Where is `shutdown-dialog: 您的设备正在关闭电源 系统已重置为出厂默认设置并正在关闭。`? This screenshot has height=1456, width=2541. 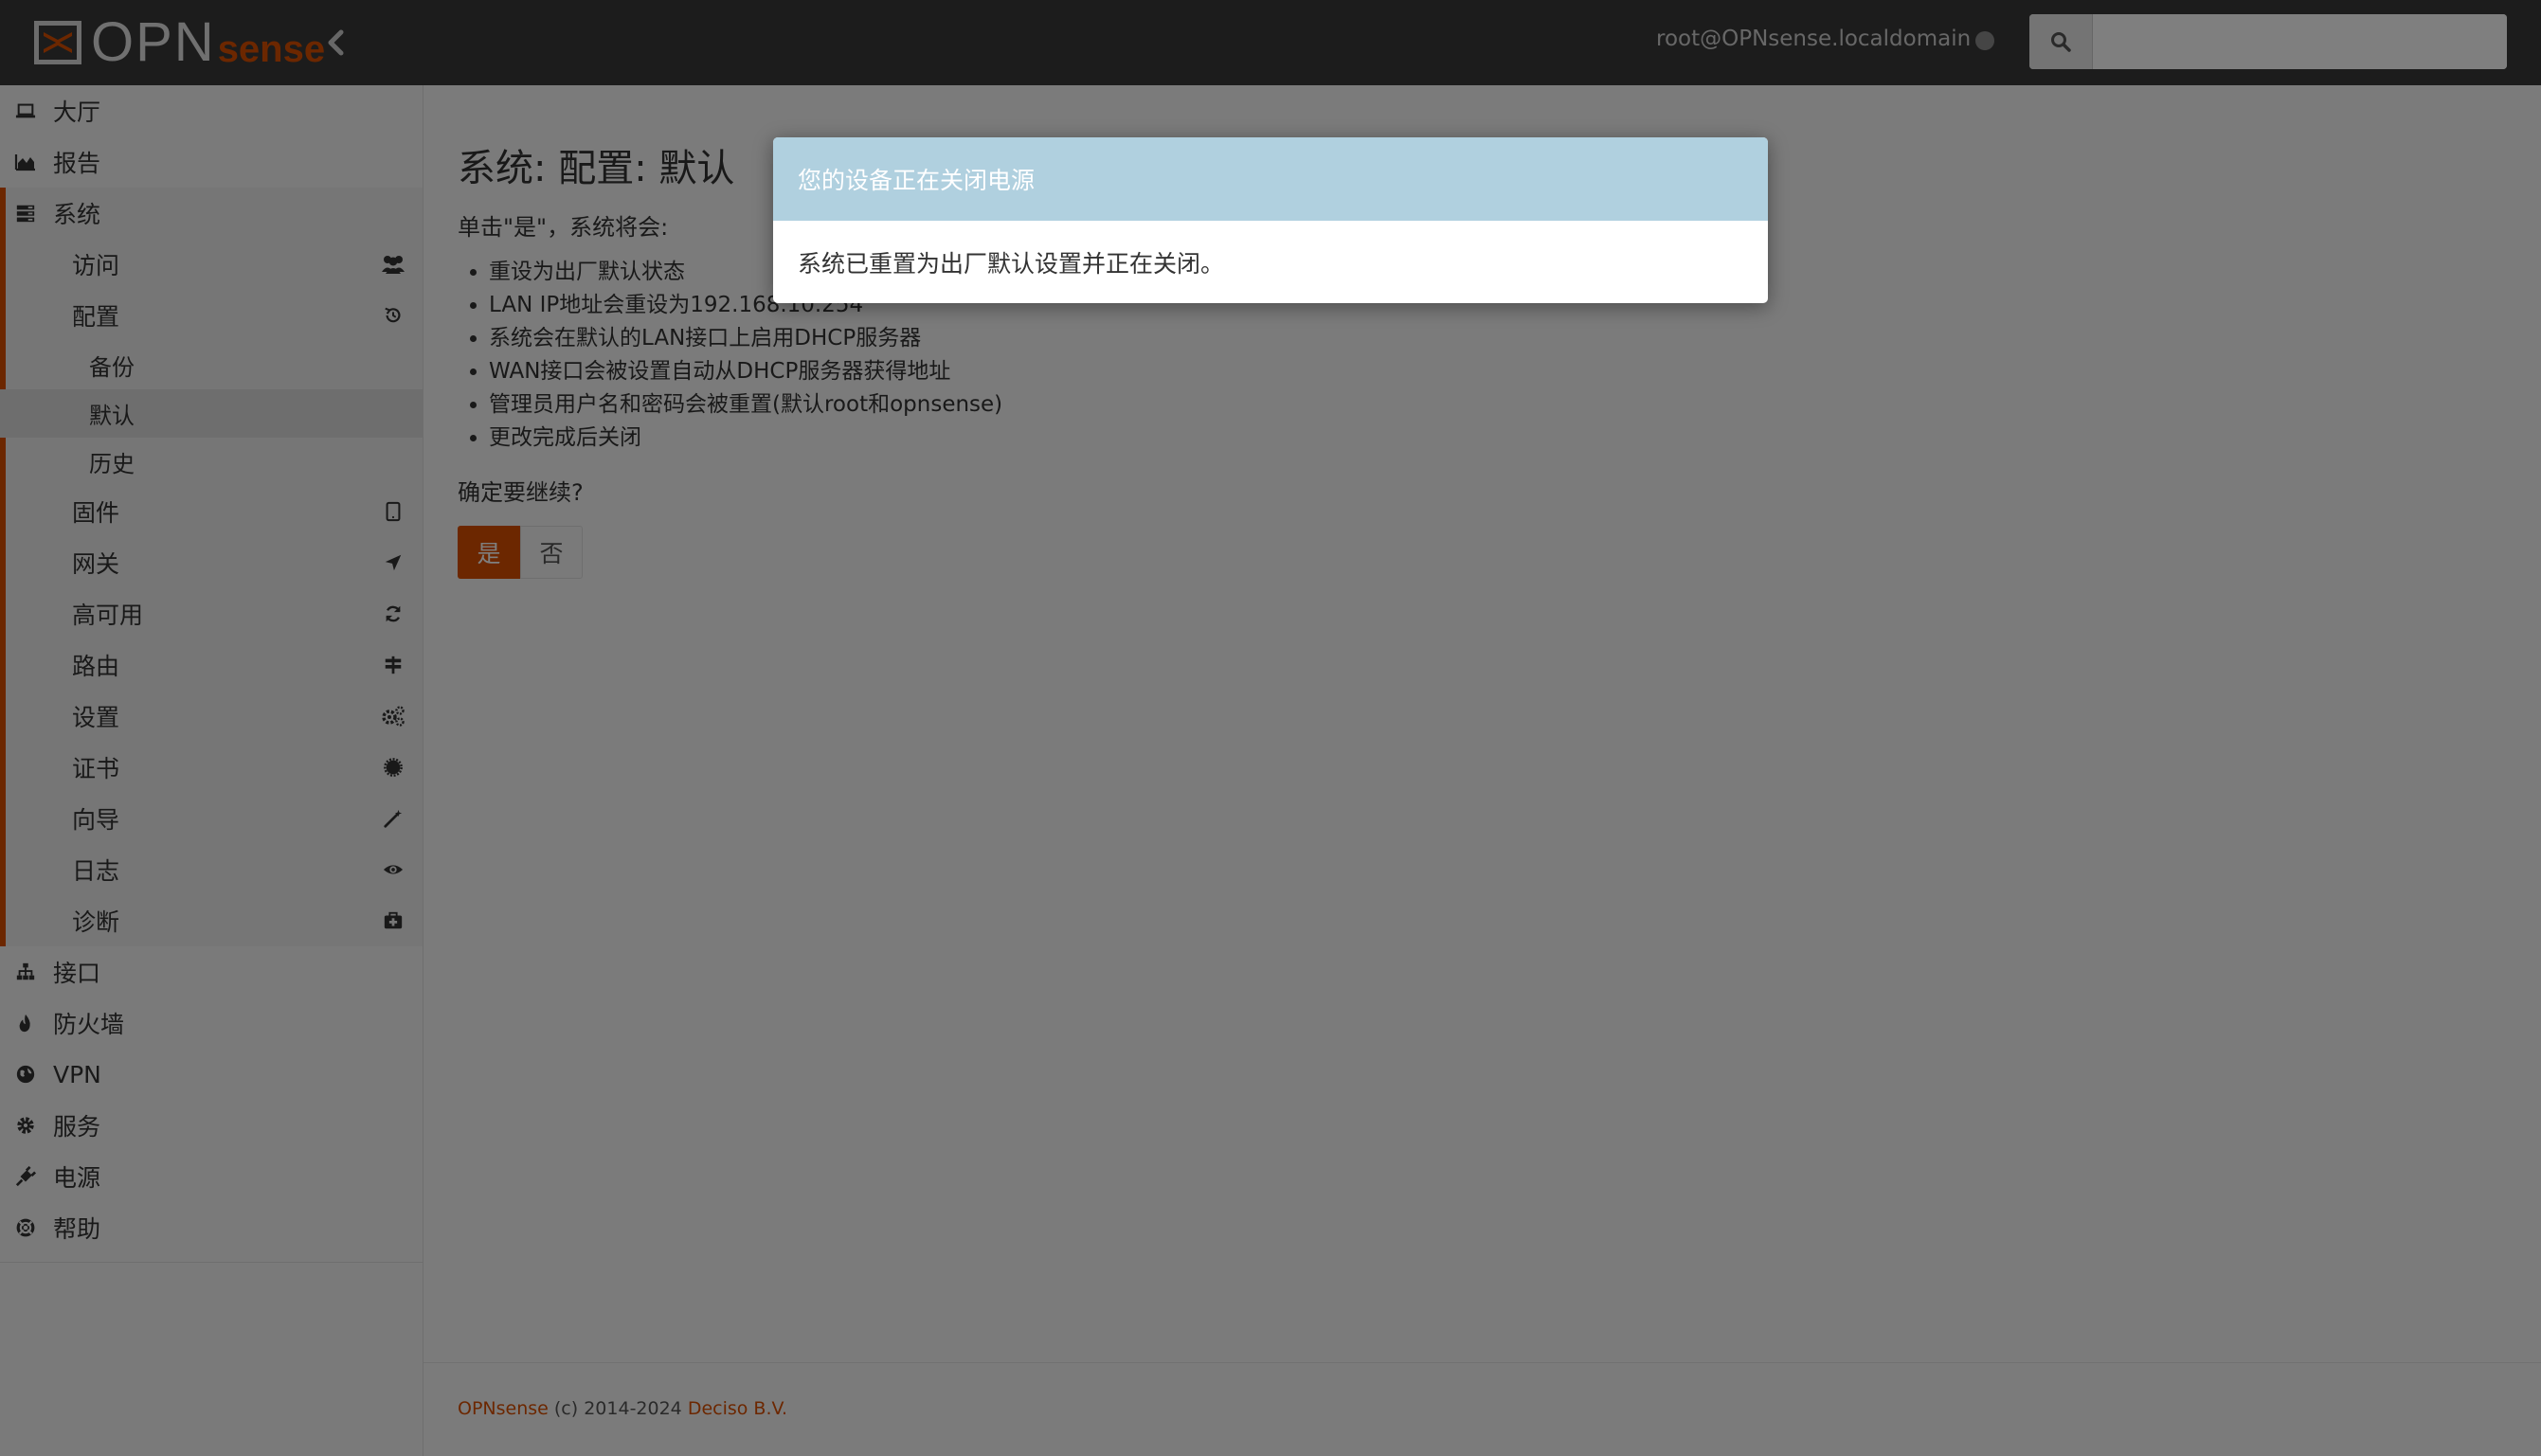 shutdown-dialog: 您的设备正在关闭电源 系统已重置为出厂默认设置并正在关闭。 is located at coordinates (1270, 220).